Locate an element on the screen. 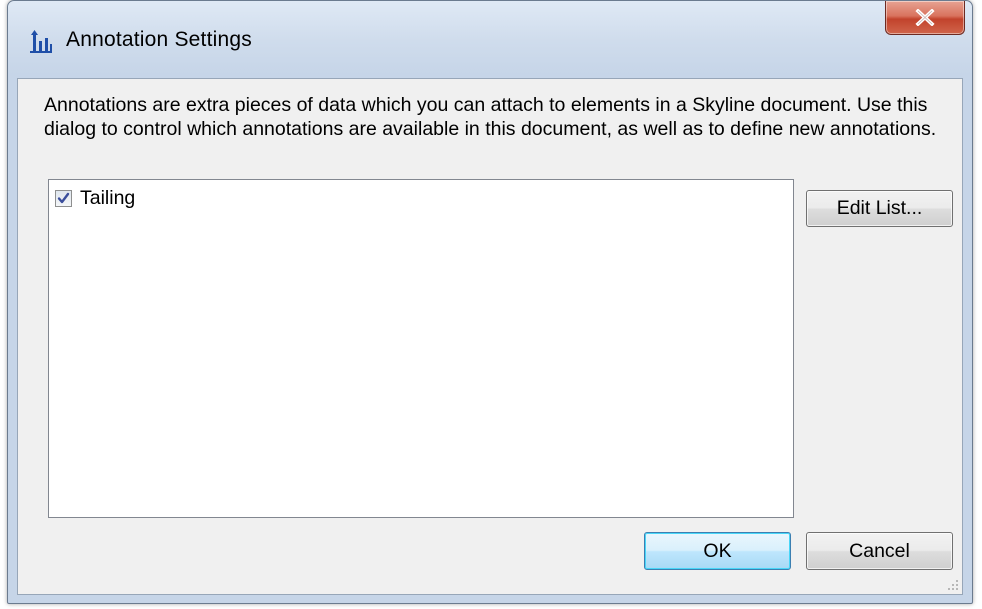 The height and width of the screenshot is (609, 982). annotation-label: Tailing is located at coordinates (108, 197).